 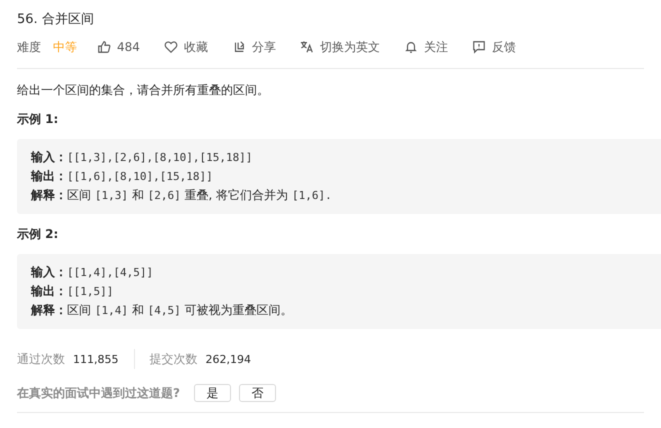 I want to click on problem-title: 56. 合并区间, so click(x=56, y=20).